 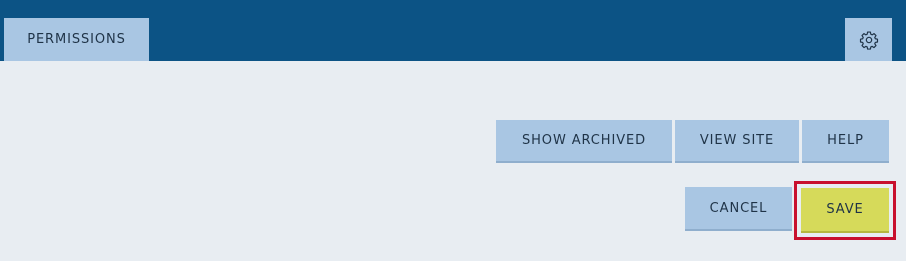 I want to click on save-button: SAVE, so click(x=845, y=210).